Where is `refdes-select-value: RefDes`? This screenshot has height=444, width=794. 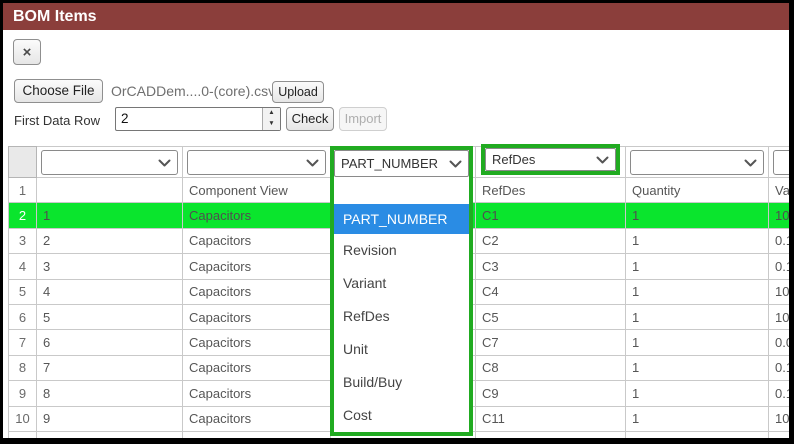
refdes-select-value: RefDes is located at coordinates (514, 159).